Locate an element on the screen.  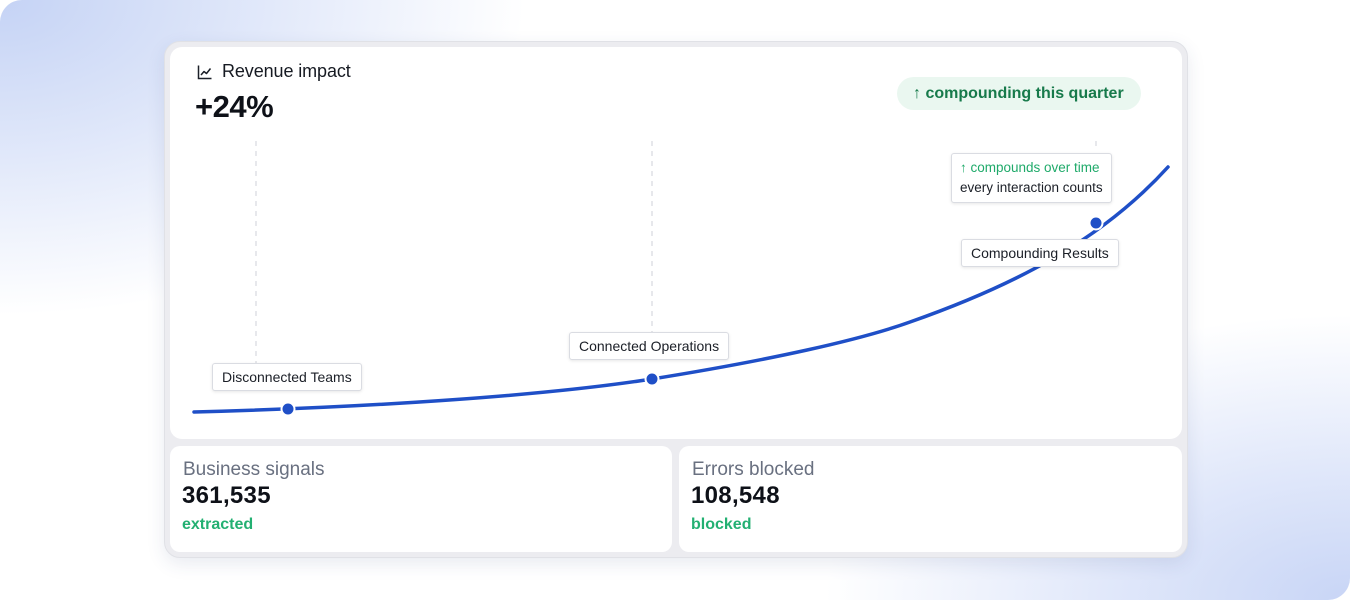
card-value: 108,548 is located at coordinates (735, 495).